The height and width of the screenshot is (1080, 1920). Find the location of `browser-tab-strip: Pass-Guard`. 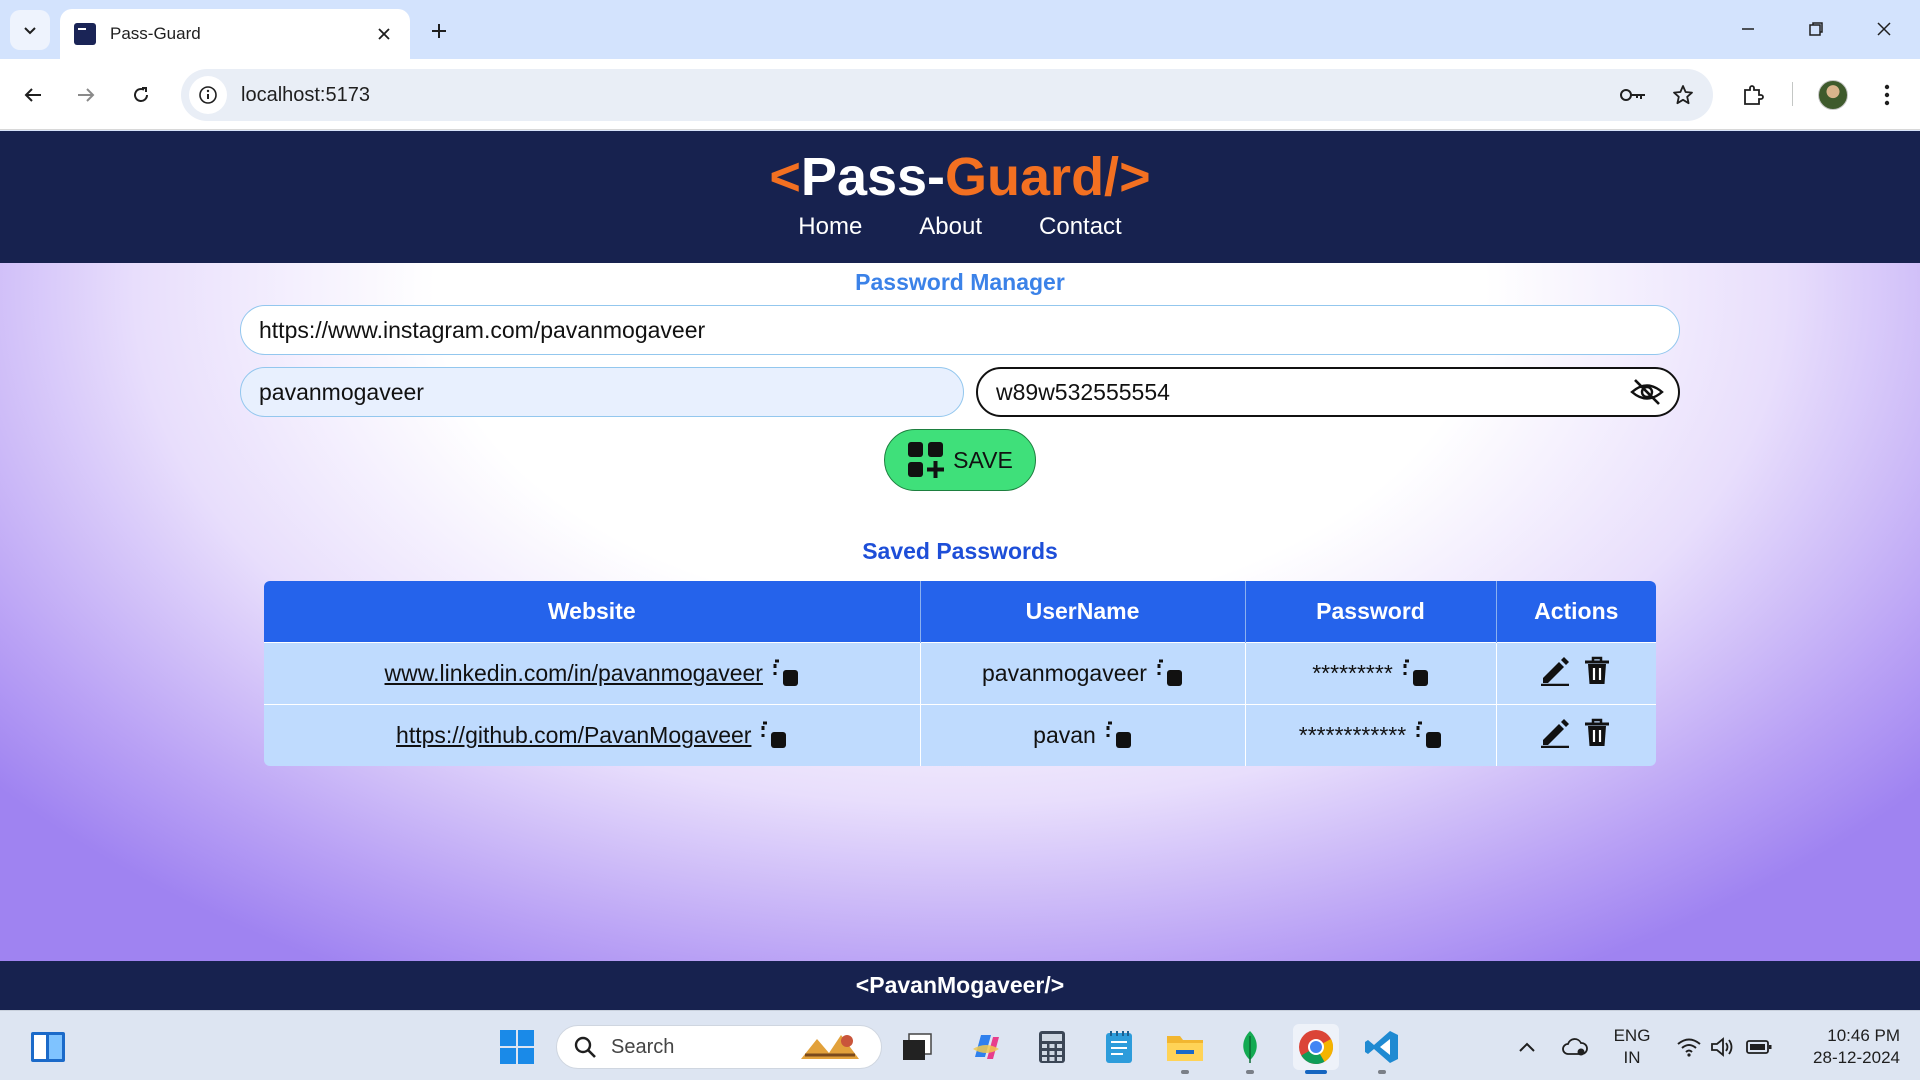

browser-tab-strip: Pass-Guard is located at coordinates (960, 29).